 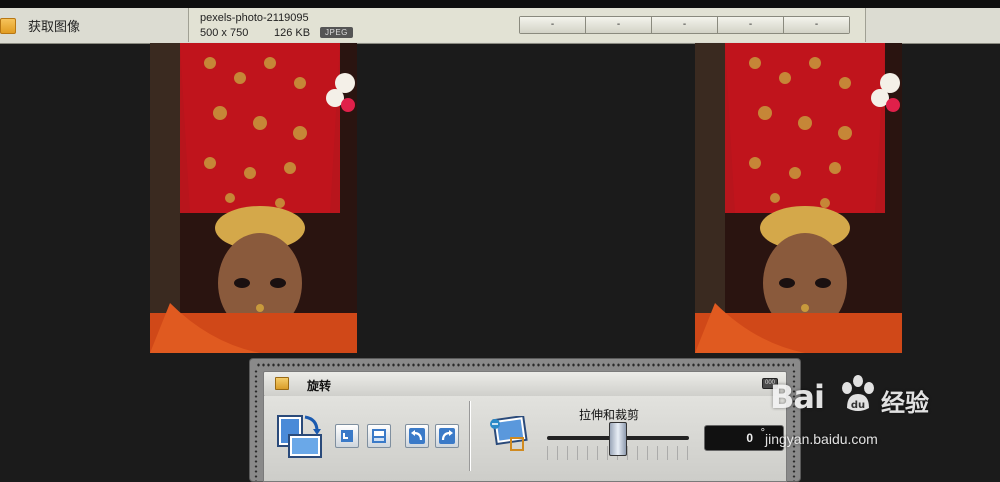 What do you see at coordinates (292, 33) in the screenshot?
I see `file-size: 126 KB` at bounding box center [292, 33].